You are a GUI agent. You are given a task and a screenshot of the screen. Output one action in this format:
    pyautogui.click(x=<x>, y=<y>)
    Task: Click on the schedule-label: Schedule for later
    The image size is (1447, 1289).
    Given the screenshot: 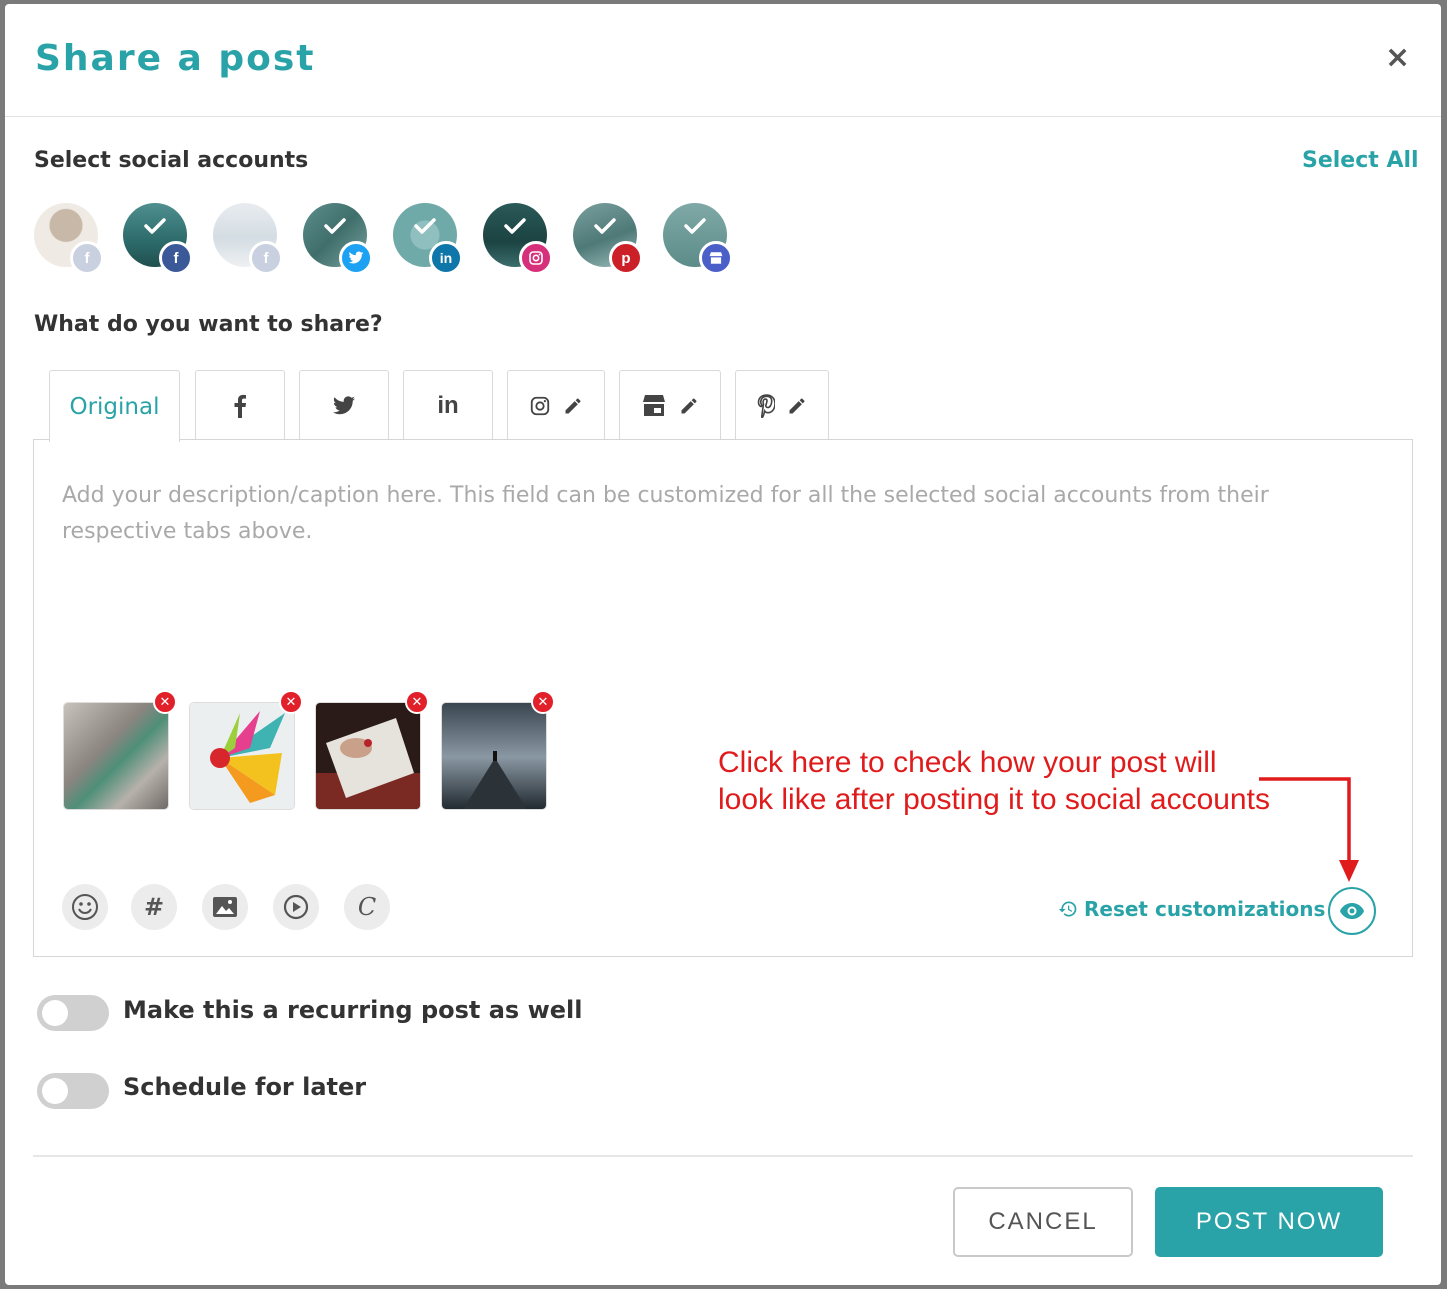 What is the action you would take?
    pyautogui.click(x=245, y=1087)
    